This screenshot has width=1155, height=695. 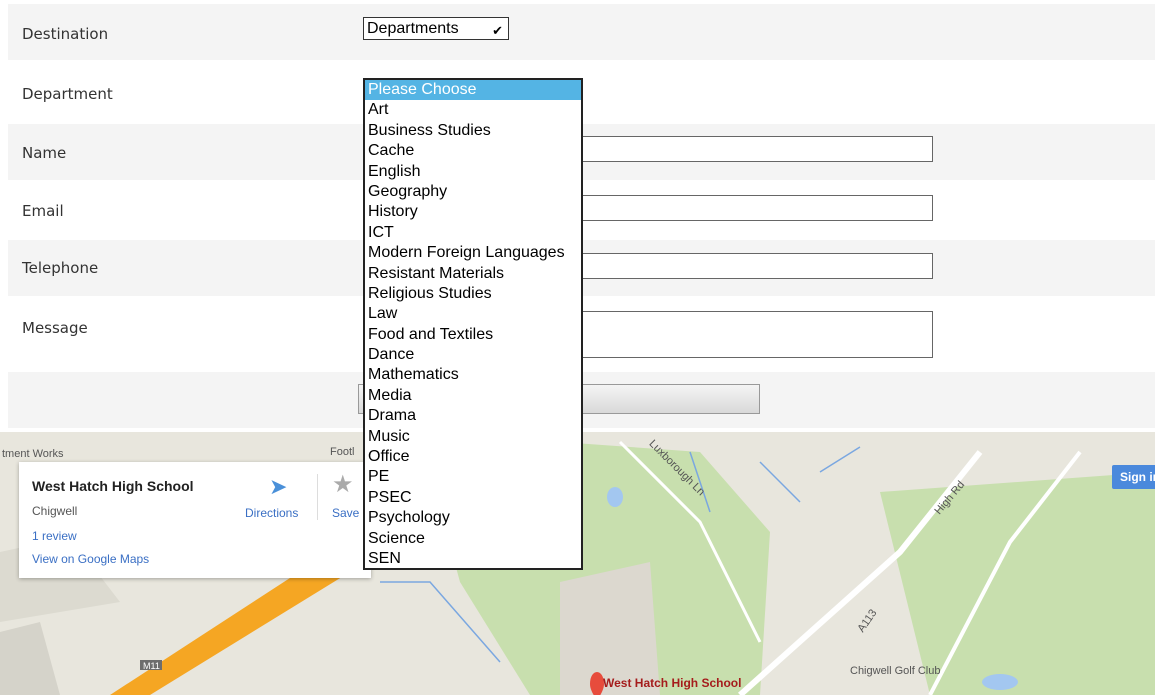 I want to click on card-divider, so click(x=317, y=497).